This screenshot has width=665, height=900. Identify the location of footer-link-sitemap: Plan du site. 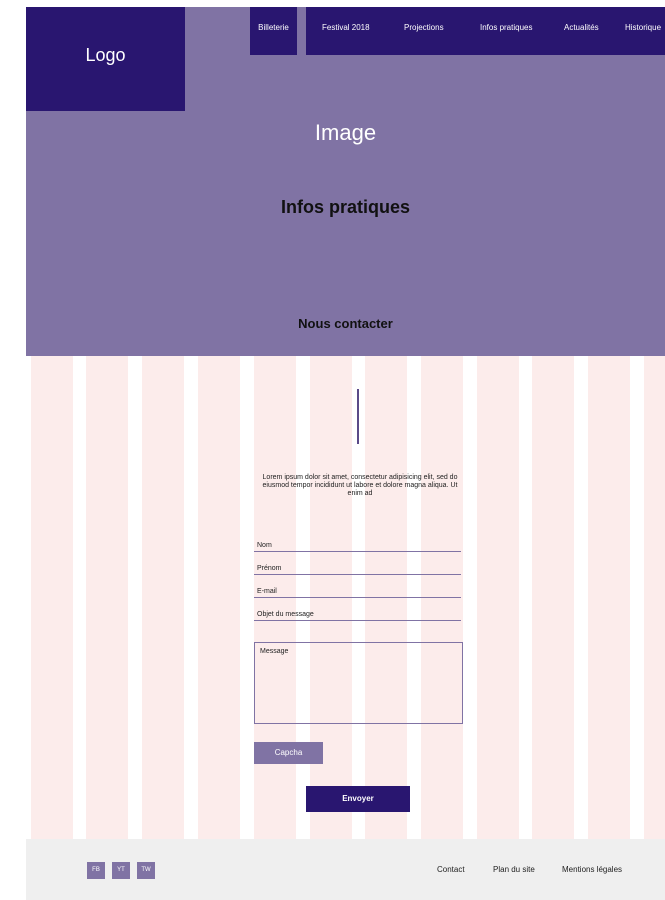
(514, 869).